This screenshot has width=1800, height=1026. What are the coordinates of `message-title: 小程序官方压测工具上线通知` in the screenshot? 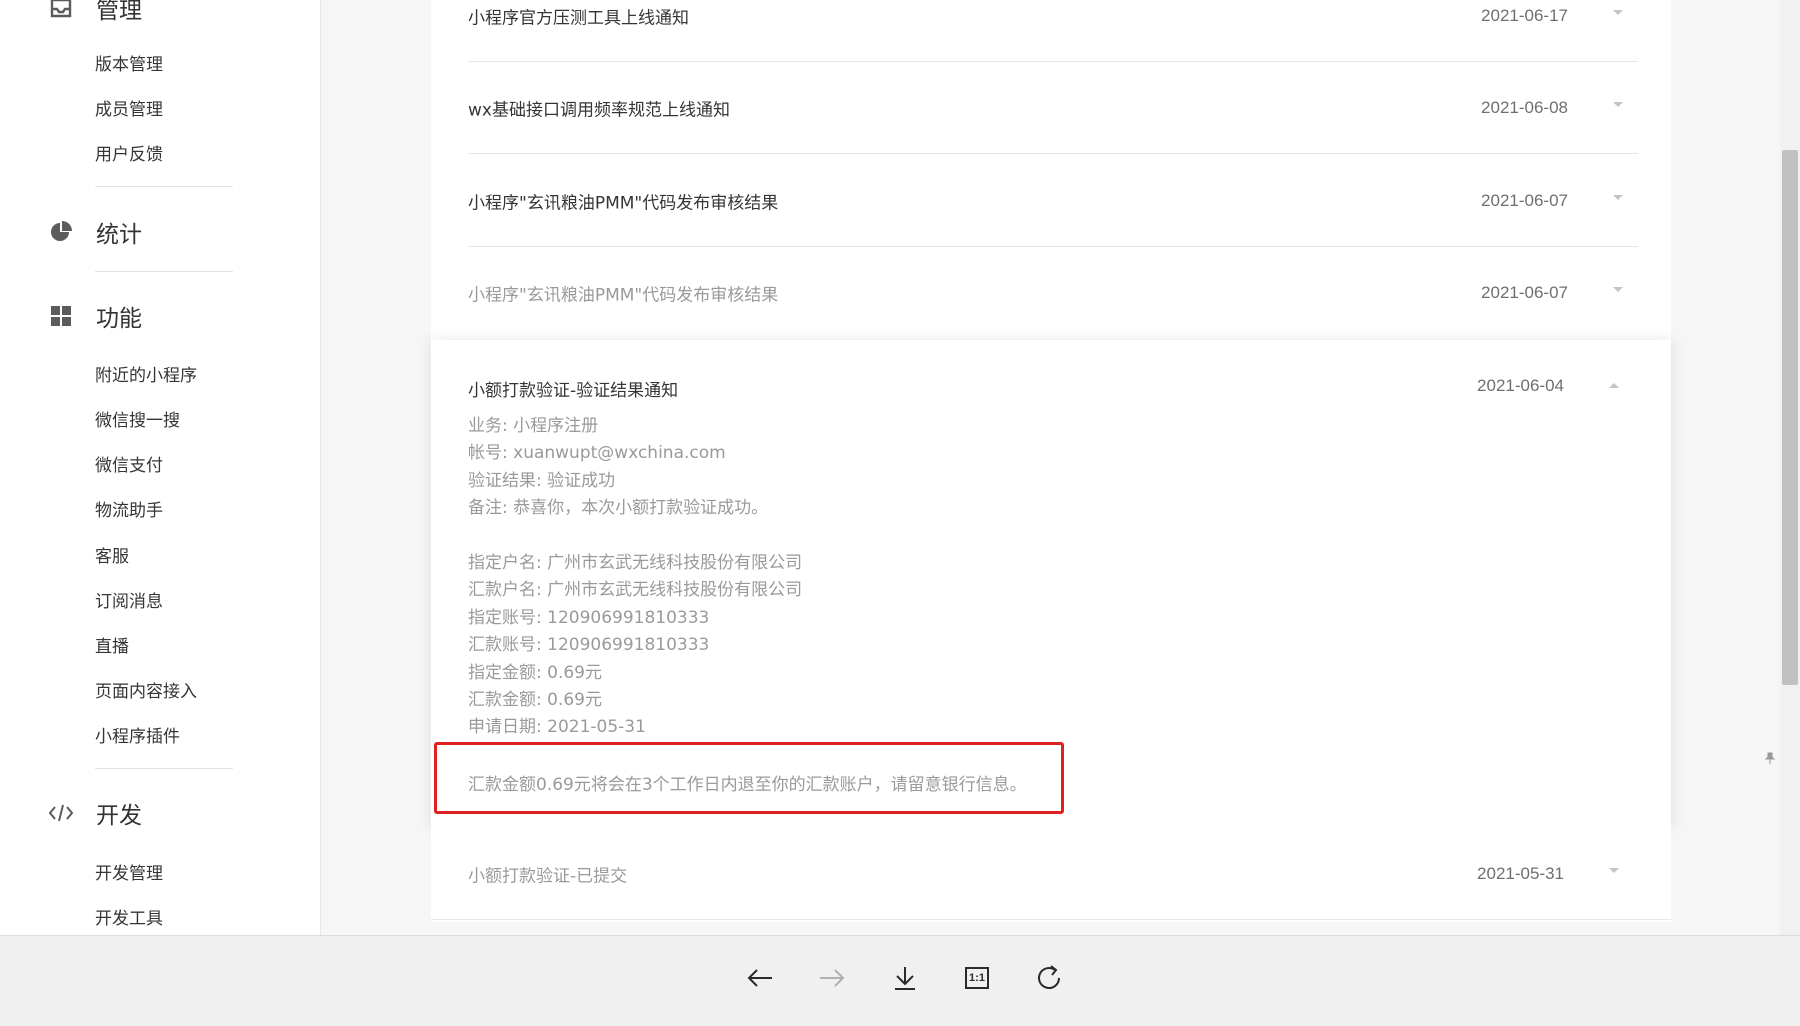 It's located at (578, 18).